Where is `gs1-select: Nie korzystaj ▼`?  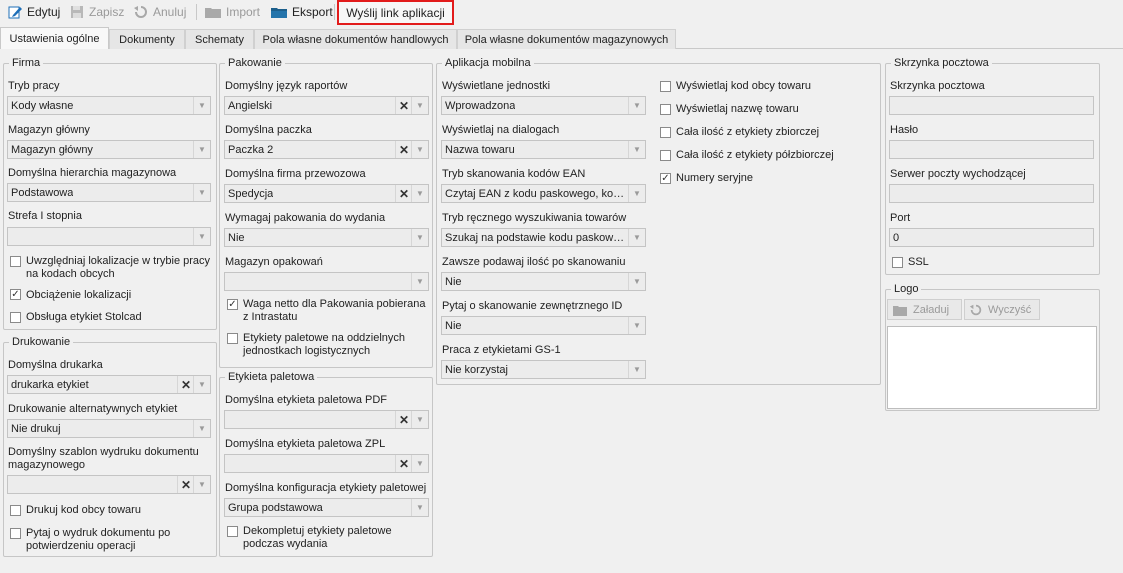
gs1-select: Nie korzystaj ▼ is located at coordinates (543, 369).